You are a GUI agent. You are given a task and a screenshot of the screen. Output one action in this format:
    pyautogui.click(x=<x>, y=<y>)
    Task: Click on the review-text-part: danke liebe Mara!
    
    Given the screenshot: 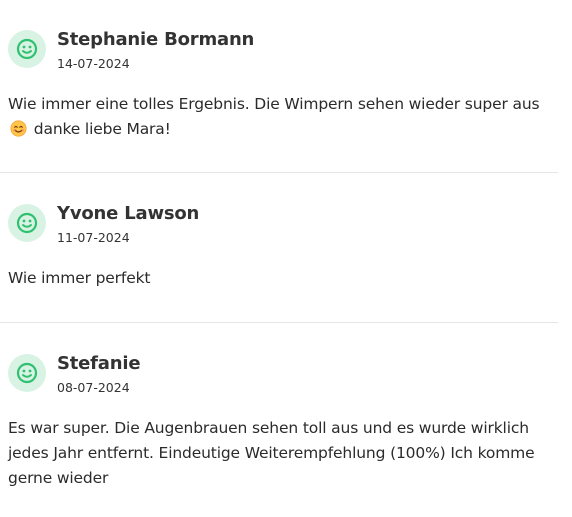 What is the action you would take?
    pyautogui.click(x=102, y=129)
    